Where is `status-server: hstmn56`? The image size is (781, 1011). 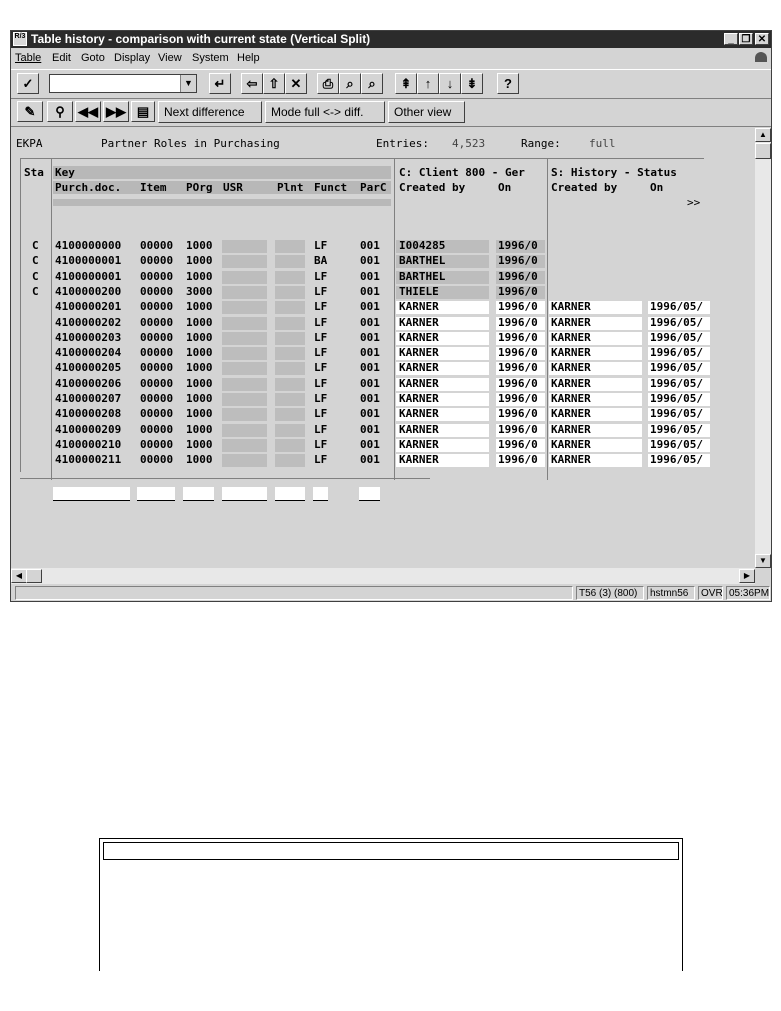 status-server: hstmn56 is located at coordinates (671, 593).